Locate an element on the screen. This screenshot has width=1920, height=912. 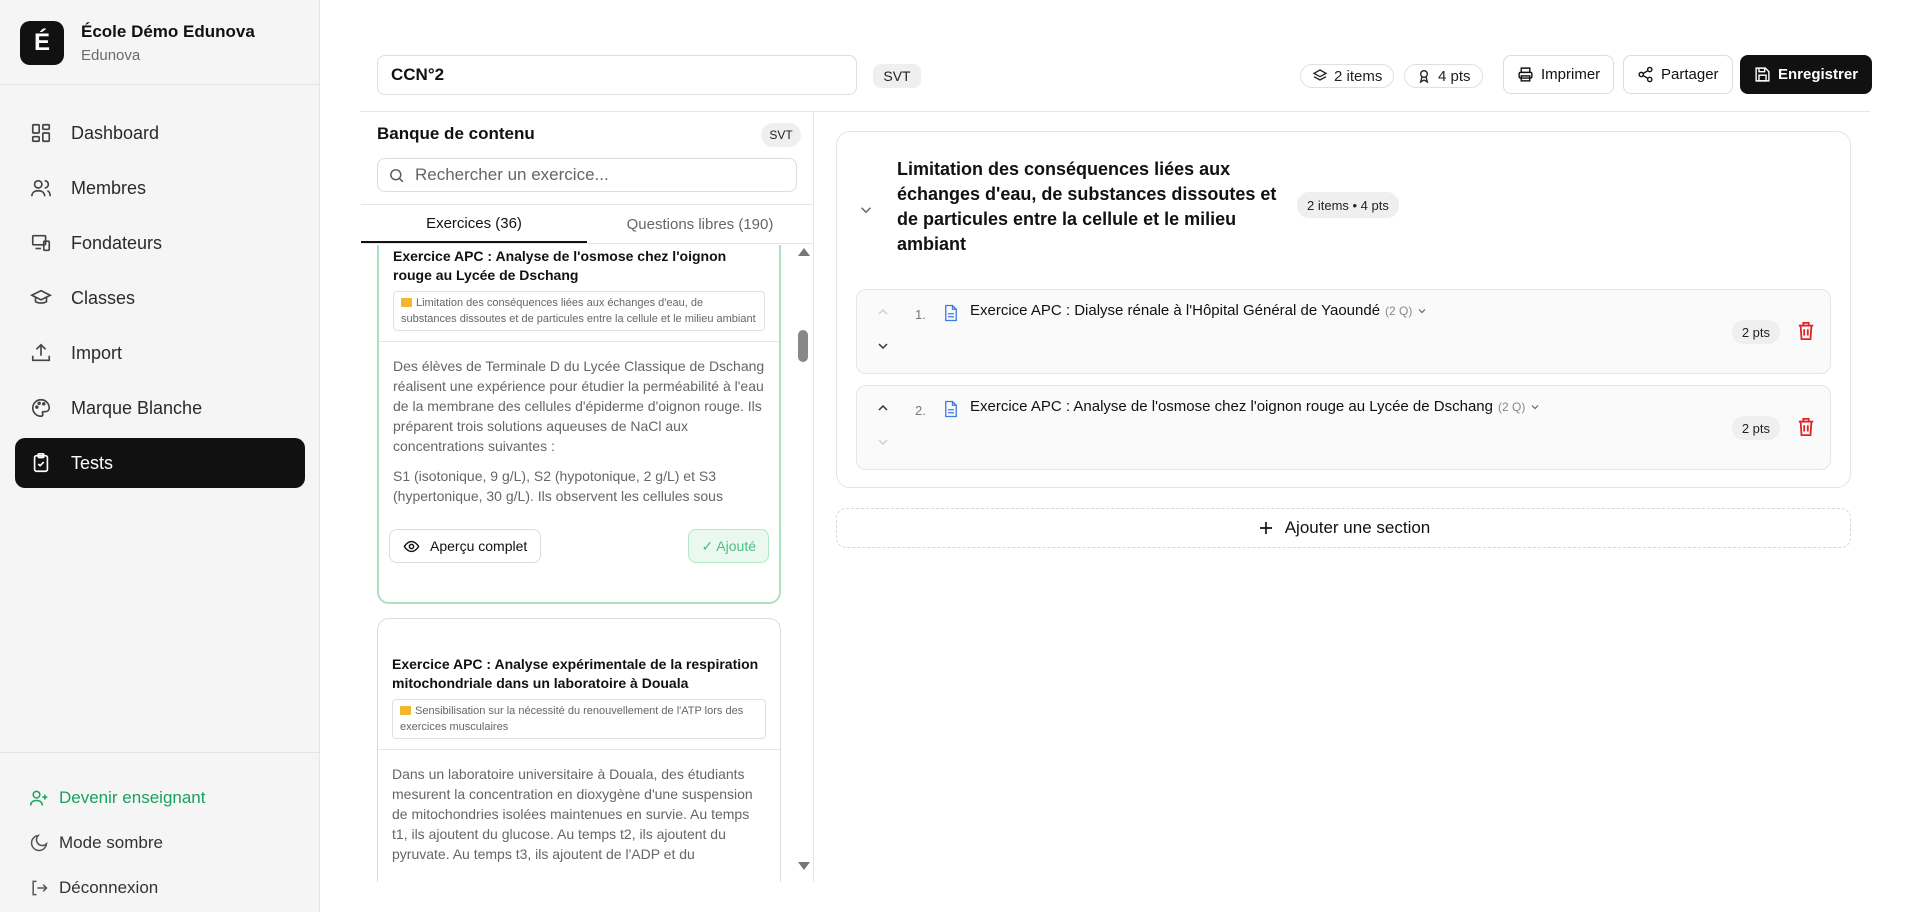
preview-label: Aperçu complet is located at coordinates (479, 546).